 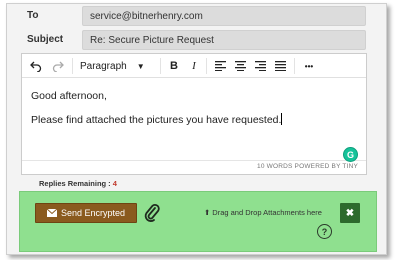 I want to click on chevron-down-icon: ▼, so click(x=140, y=66).